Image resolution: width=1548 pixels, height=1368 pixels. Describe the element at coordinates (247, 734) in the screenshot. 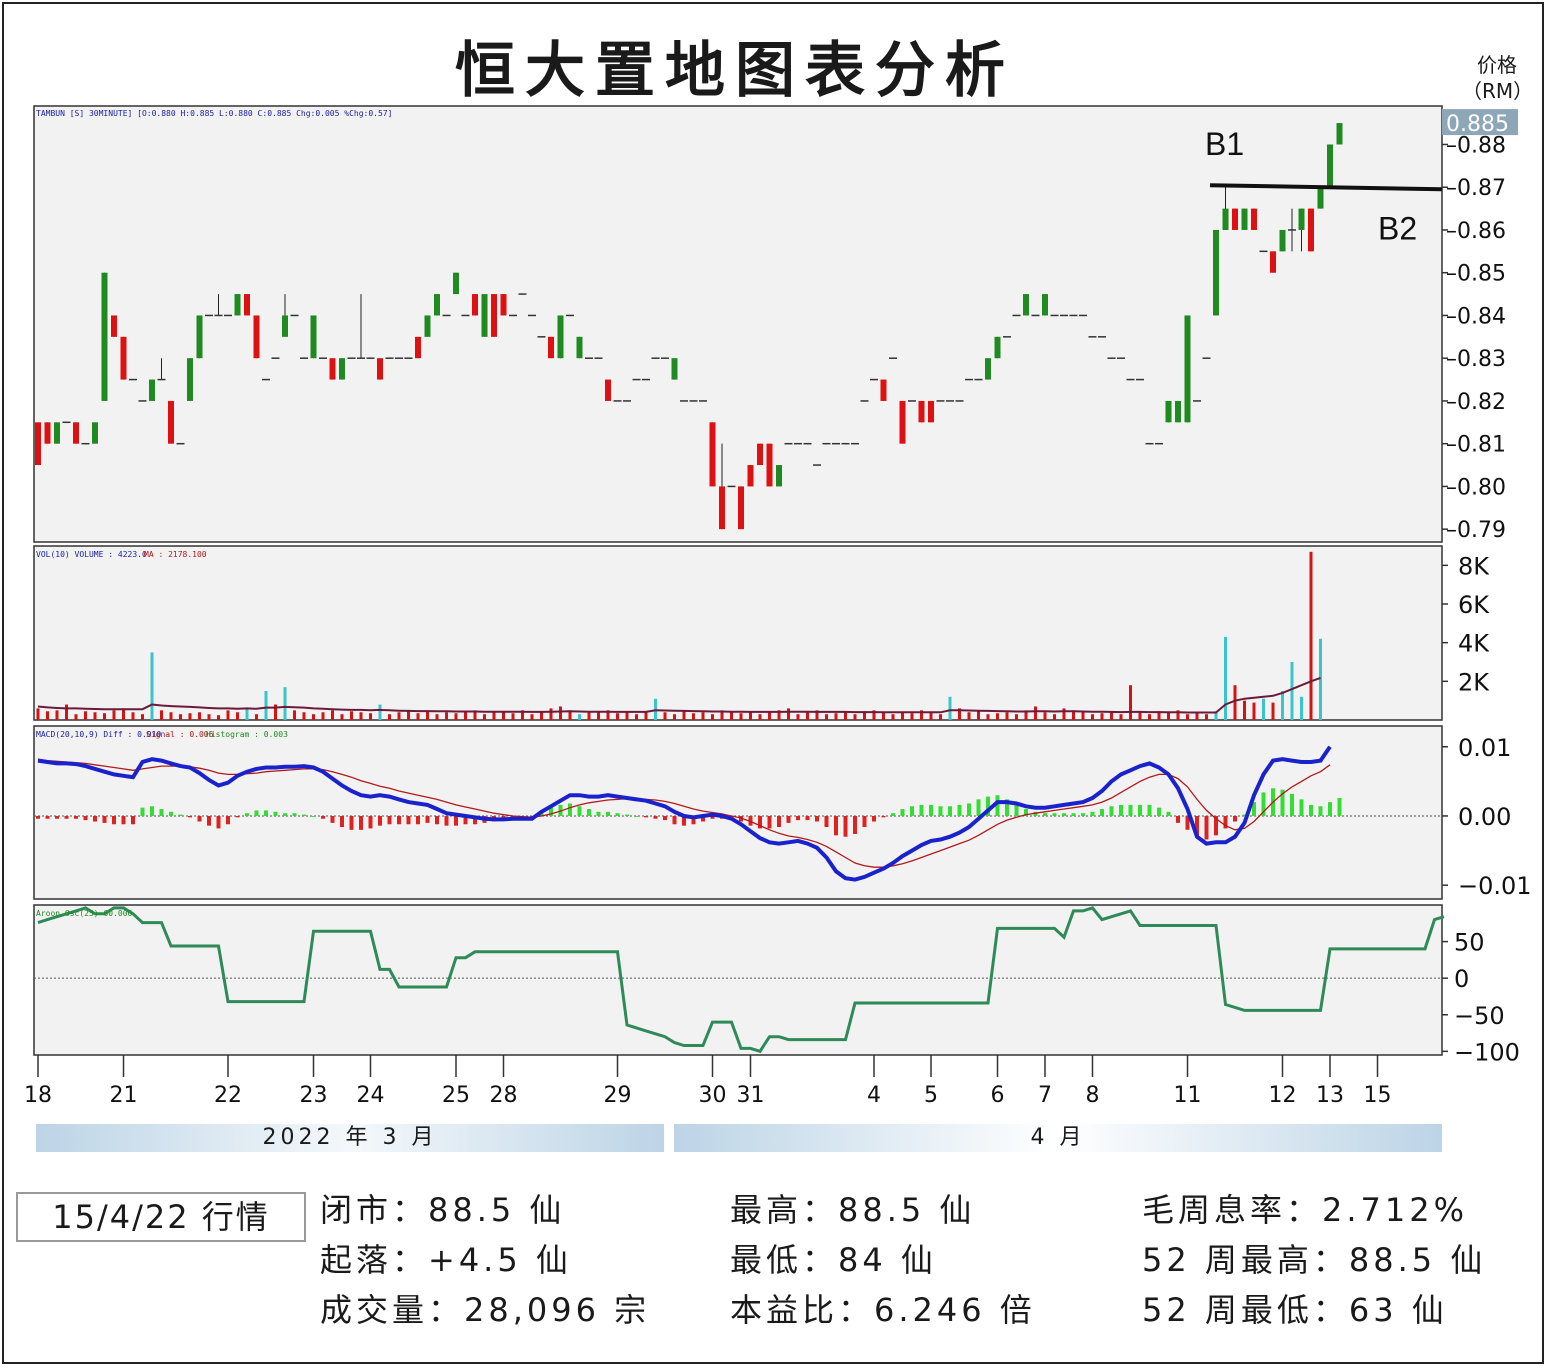

I see `macd-hist-label: Histogram : 0.003` at that location.